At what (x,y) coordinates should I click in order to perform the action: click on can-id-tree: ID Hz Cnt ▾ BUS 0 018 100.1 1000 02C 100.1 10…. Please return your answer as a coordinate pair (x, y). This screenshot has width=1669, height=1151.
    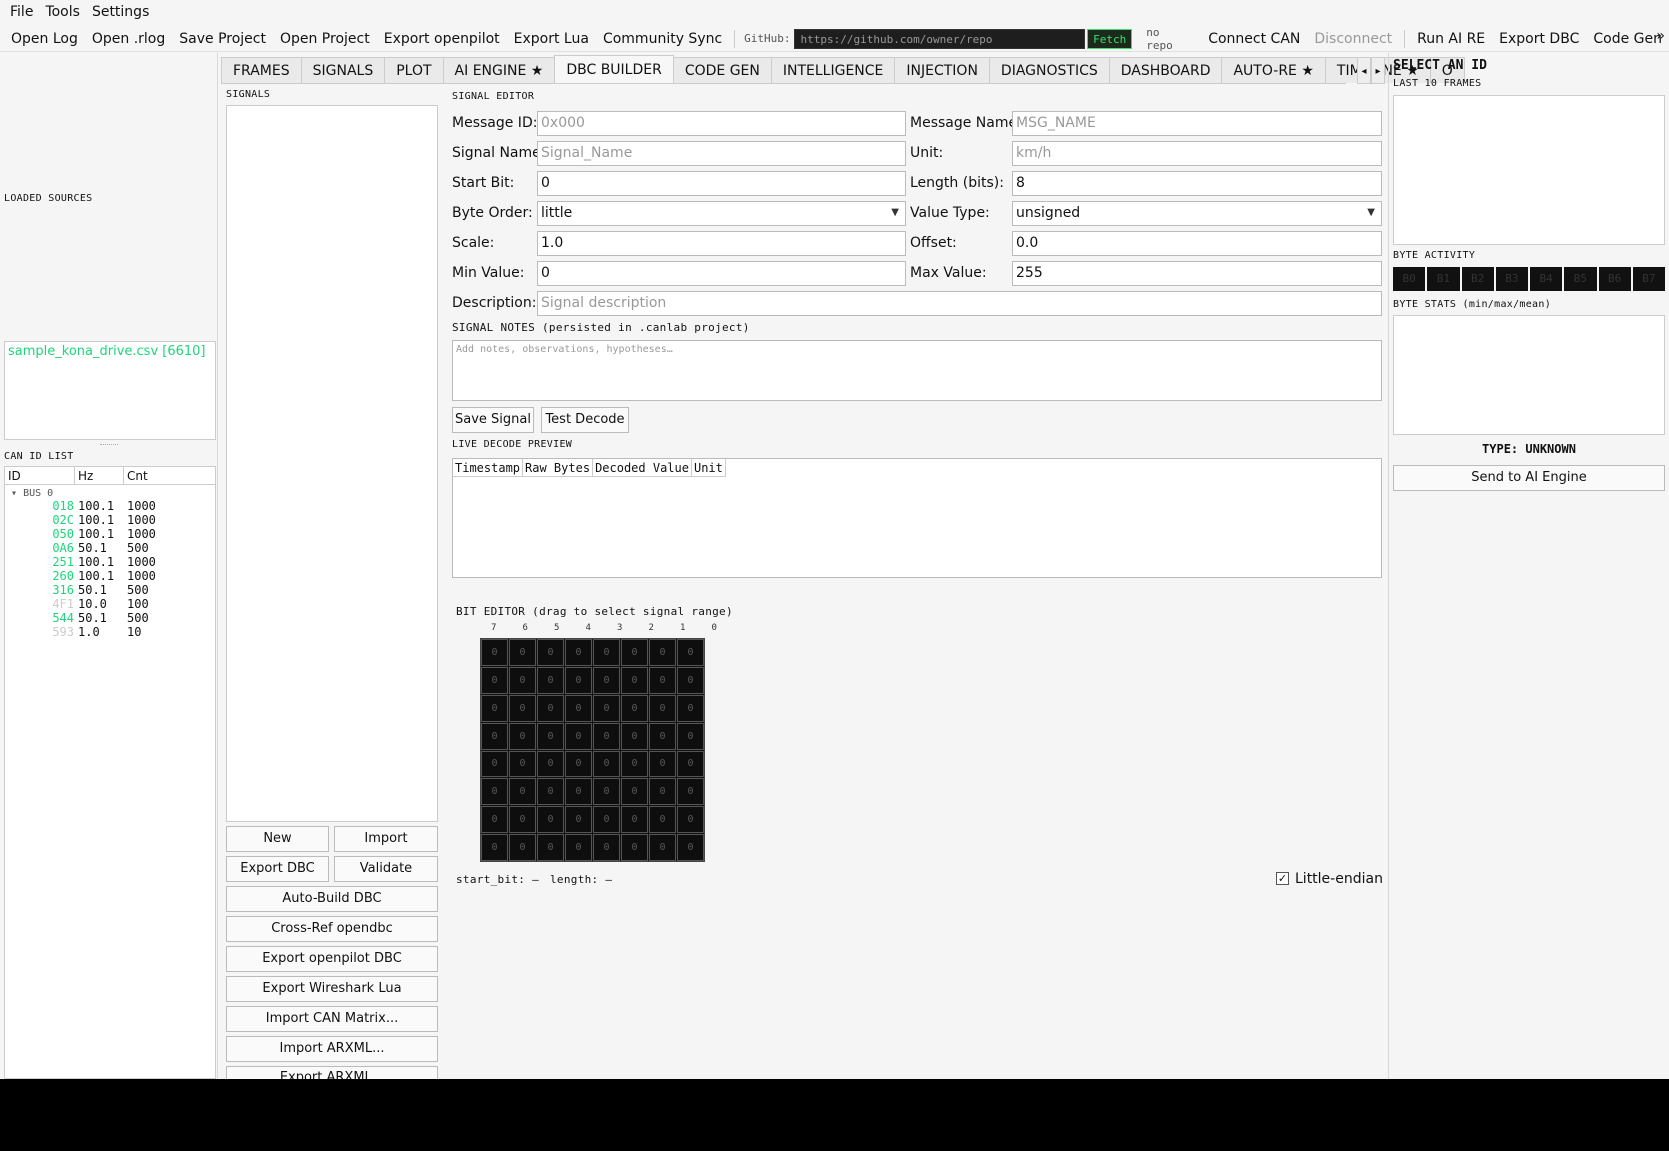
    Looking at the image, I should click on (110, 772).